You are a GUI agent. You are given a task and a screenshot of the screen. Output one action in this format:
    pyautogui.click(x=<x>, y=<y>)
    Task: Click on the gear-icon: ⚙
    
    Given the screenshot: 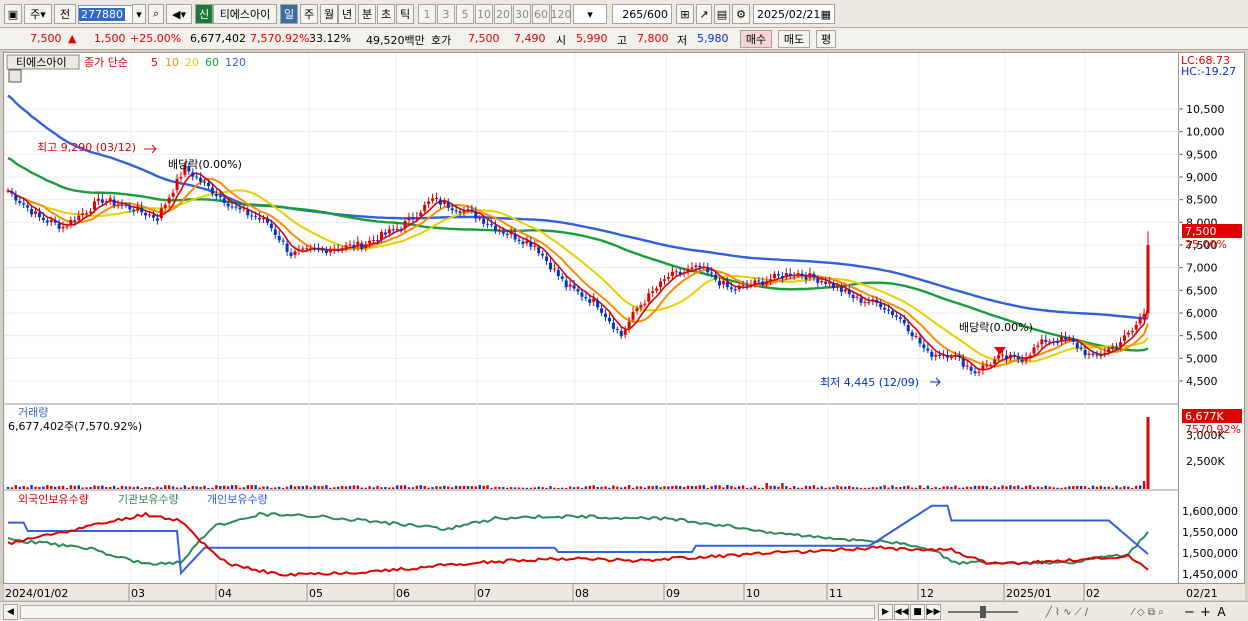 What is the action you would take?
    pyautogui.click(x=741, y=14)
    